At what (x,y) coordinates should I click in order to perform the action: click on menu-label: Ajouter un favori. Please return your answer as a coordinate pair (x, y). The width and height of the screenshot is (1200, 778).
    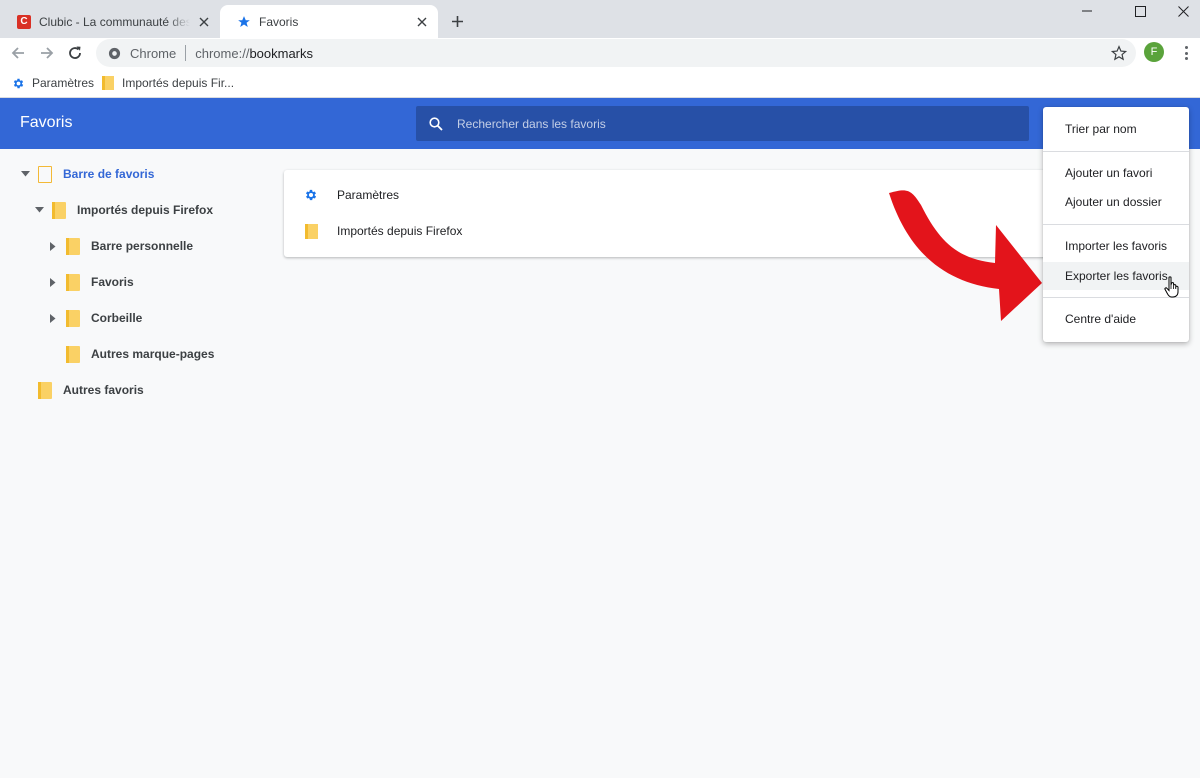
    Looking at the image, I should click on (1109, 173).